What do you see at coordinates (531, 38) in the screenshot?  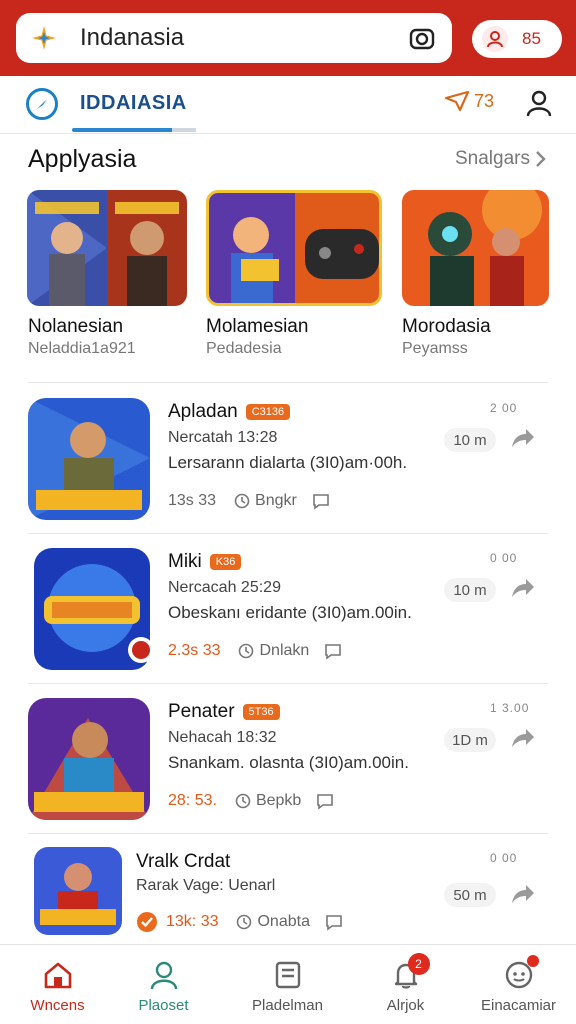 I see `account-count: 85` at bounding box center [531, 38].